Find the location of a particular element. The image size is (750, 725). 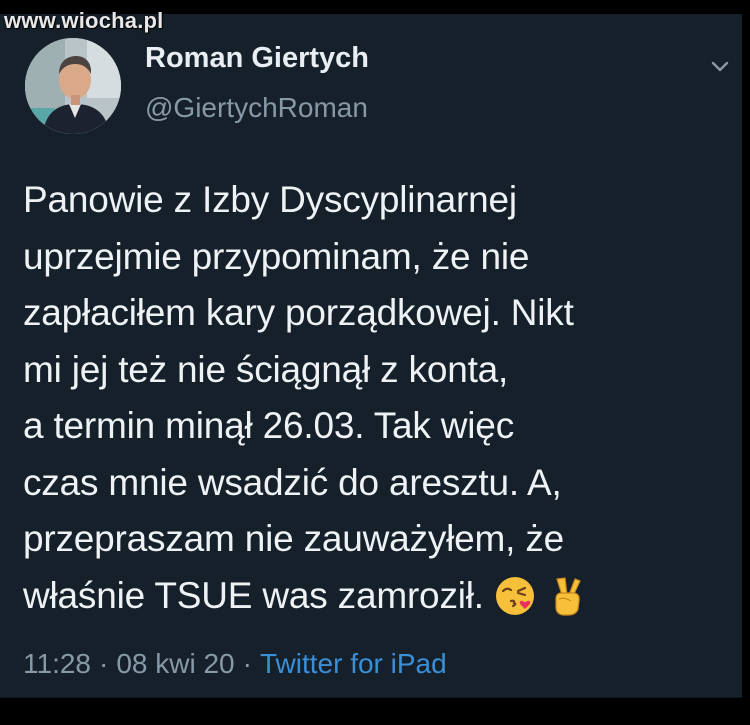

tweet-line: mi jej też nie ściągnął z konta, is located at coordinates (266, 369).